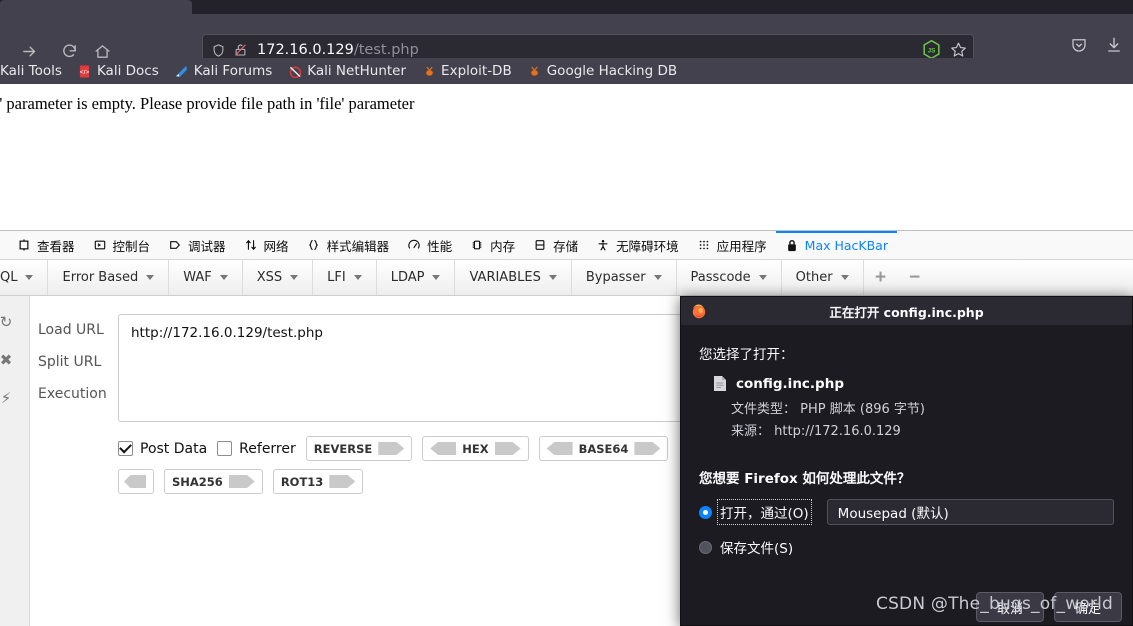 The image size is (1133, 626). Describe the element at coordinates (970, 512) in the screenshot. I see `open-with-app-select: Mousepad (默认)` at that location.